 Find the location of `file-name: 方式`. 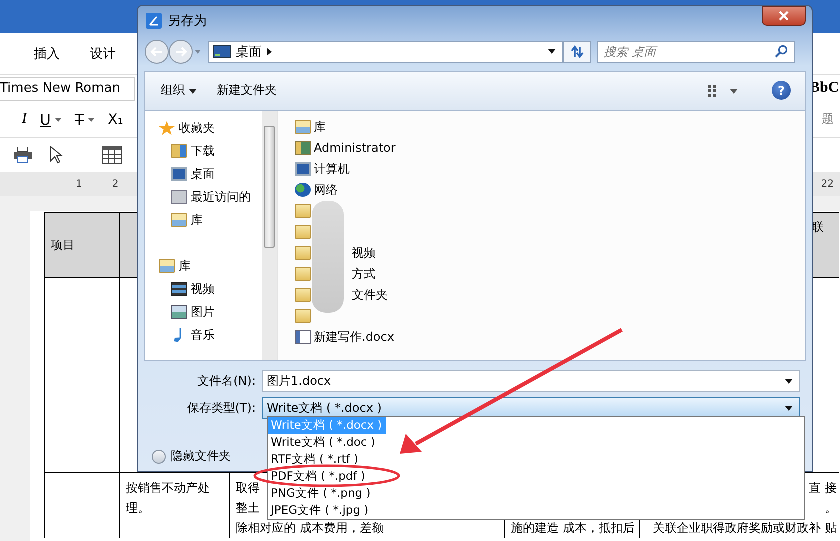

file-name: 方式 is located at coordinates (364, 274).